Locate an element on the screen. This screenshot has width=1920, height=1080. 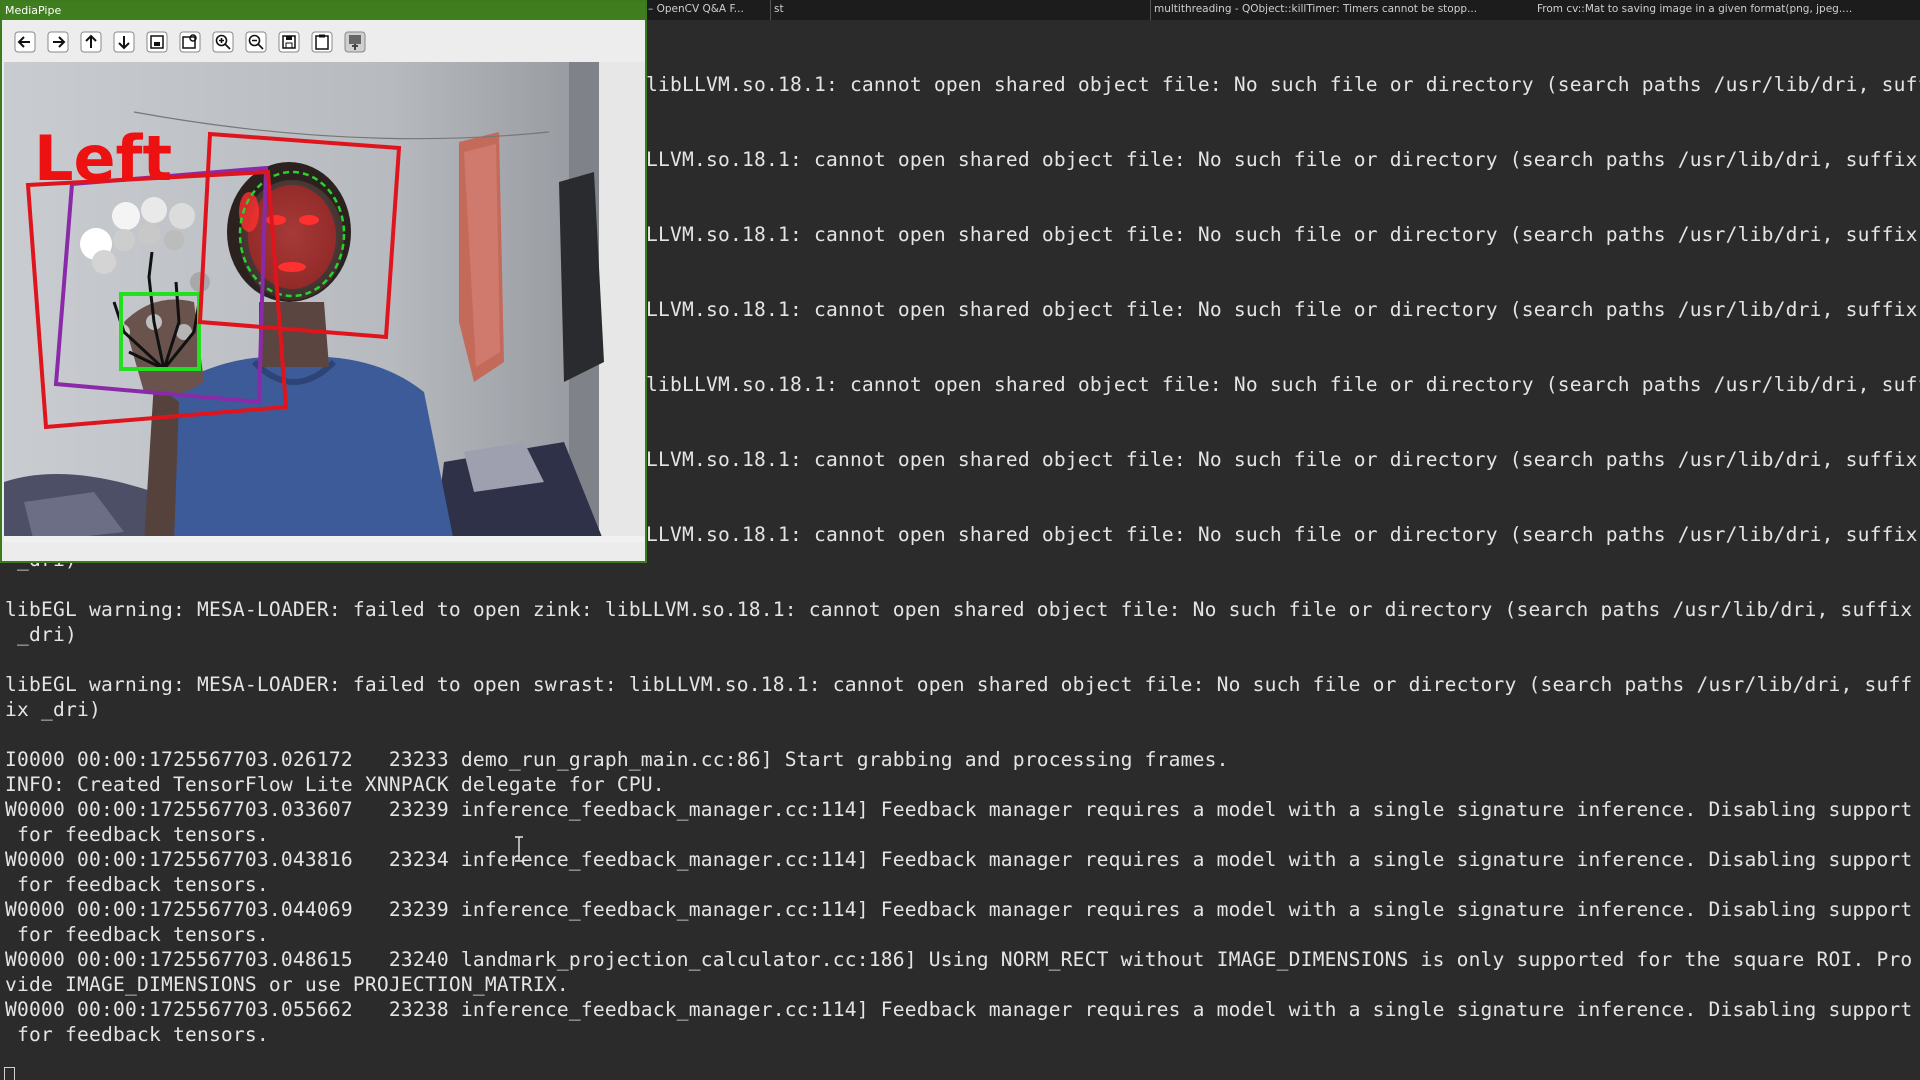
terminal-line: ix _dri) is located at coordinates (53, 709).